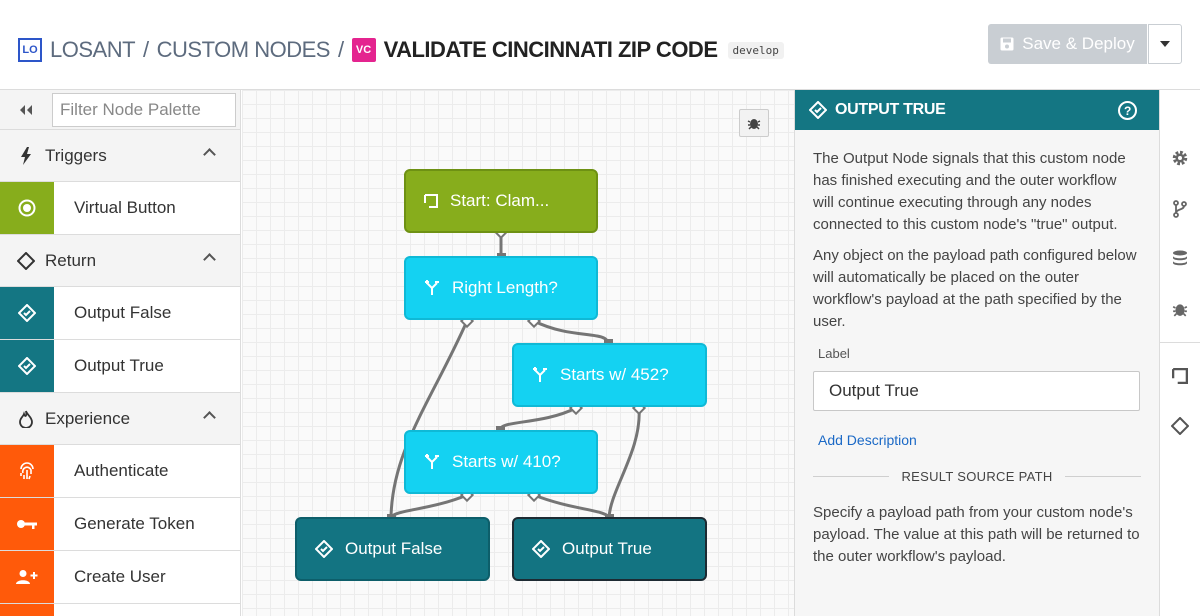 This screenshot has width=1200, height=616. What do you see at coordinates (244, 50) in the screenshot?
I see `crumb-custom-nodes: CUSTOM NODES` at bounding box center [244, 50].